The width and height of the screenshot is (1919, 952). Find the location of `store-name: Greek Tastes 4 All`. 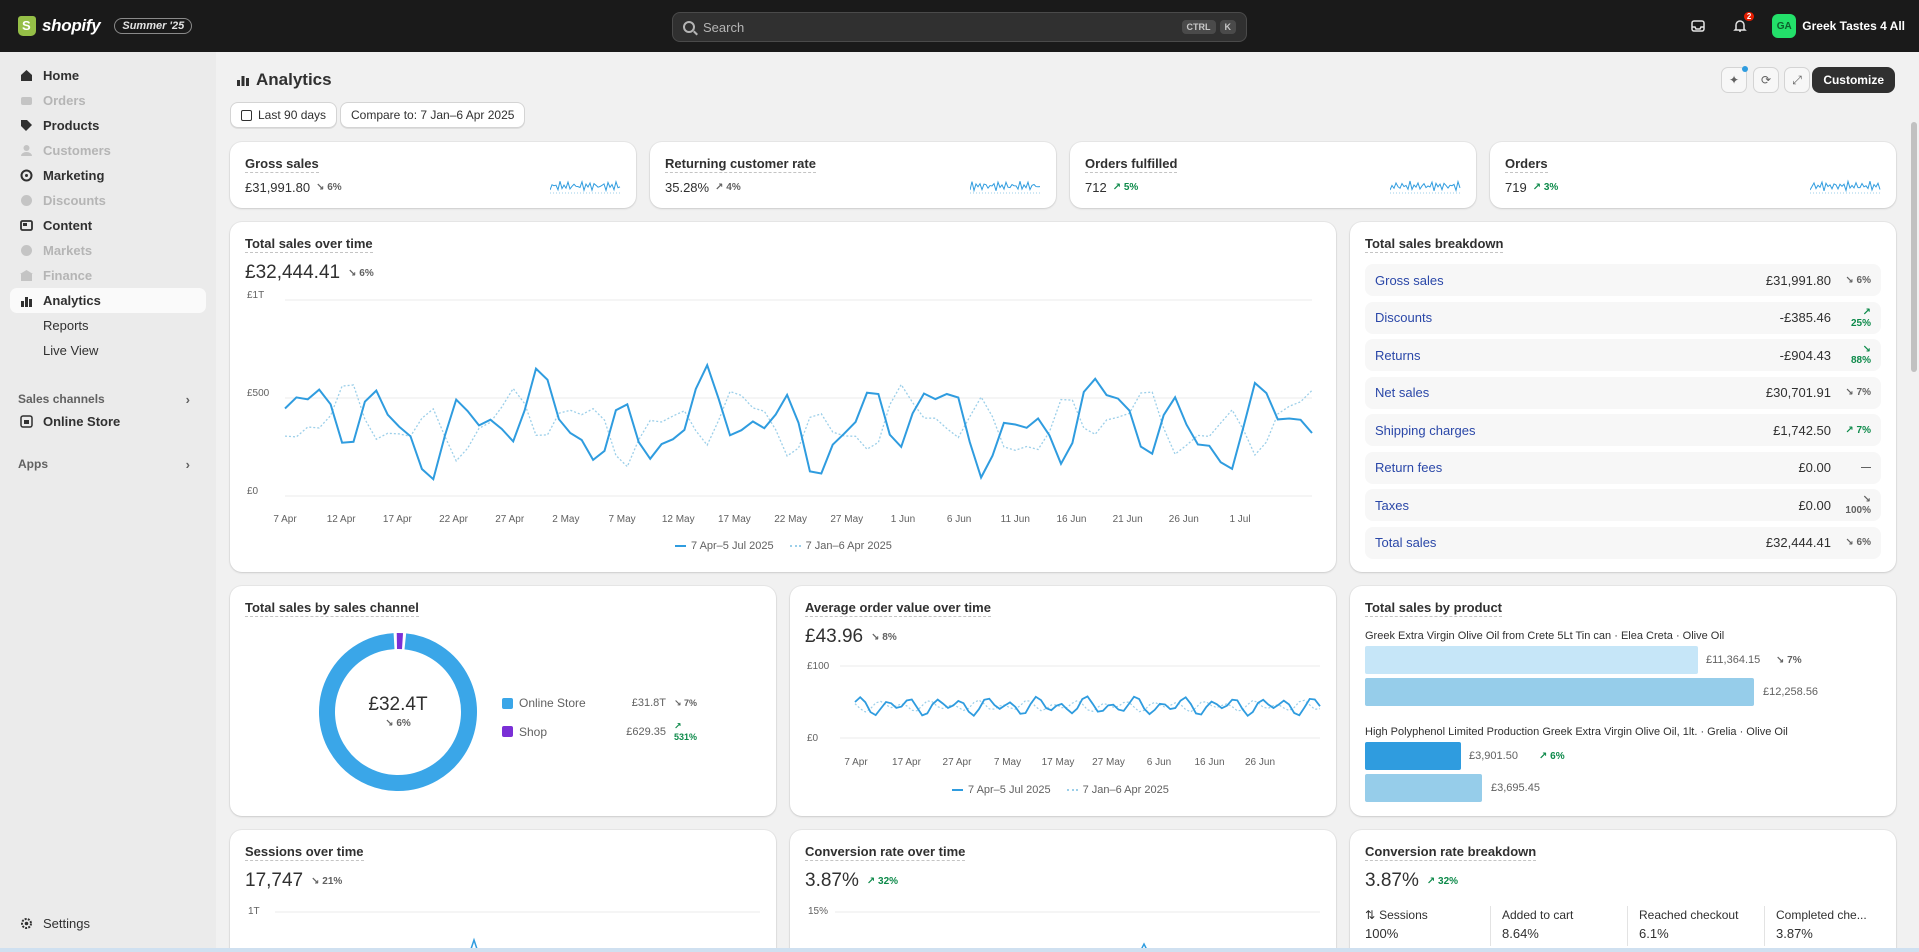

store-name: Greek Tastes 4 All is located at coordinates (1853, 26).